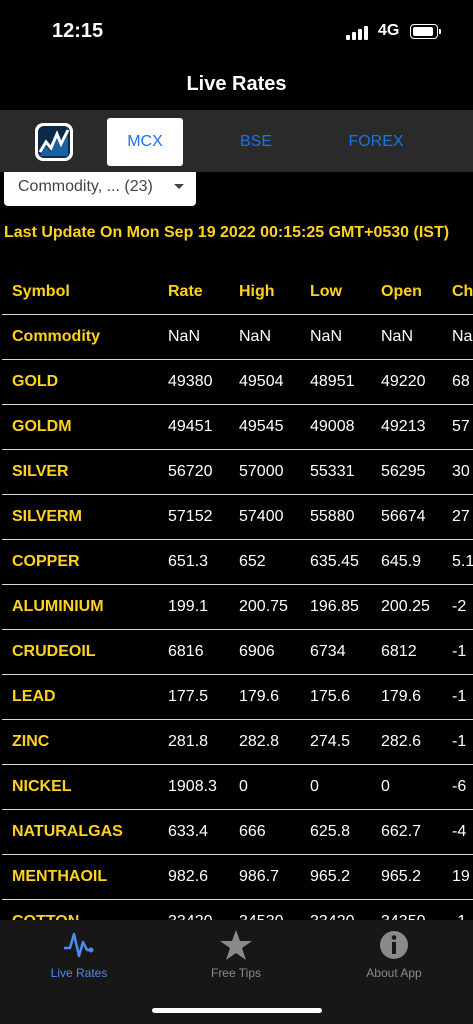 The height and width of the screenshot is (1024, 473). I want to click on cell-open: 56674, so click(416, 517).